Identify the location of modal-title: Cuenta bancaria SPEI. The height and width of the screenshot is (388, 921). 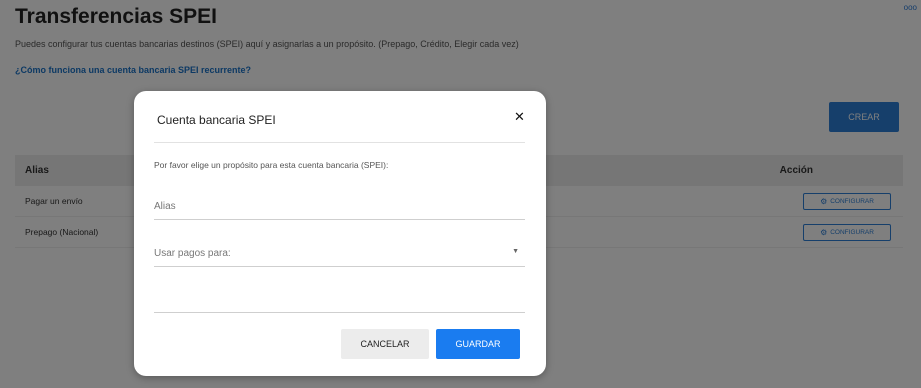
(216, 120).